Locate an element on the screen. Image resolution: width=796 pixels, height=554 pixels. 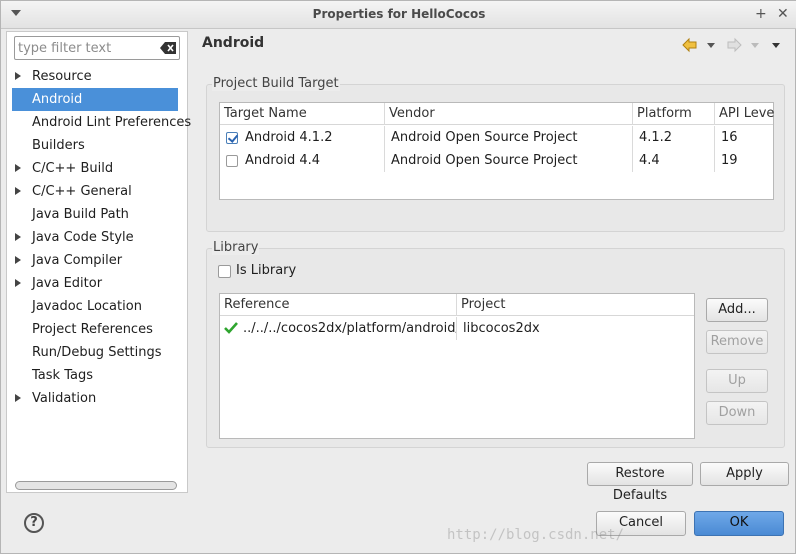
target-name-cell: Android 4.4 is located at coordinates (313, 160).